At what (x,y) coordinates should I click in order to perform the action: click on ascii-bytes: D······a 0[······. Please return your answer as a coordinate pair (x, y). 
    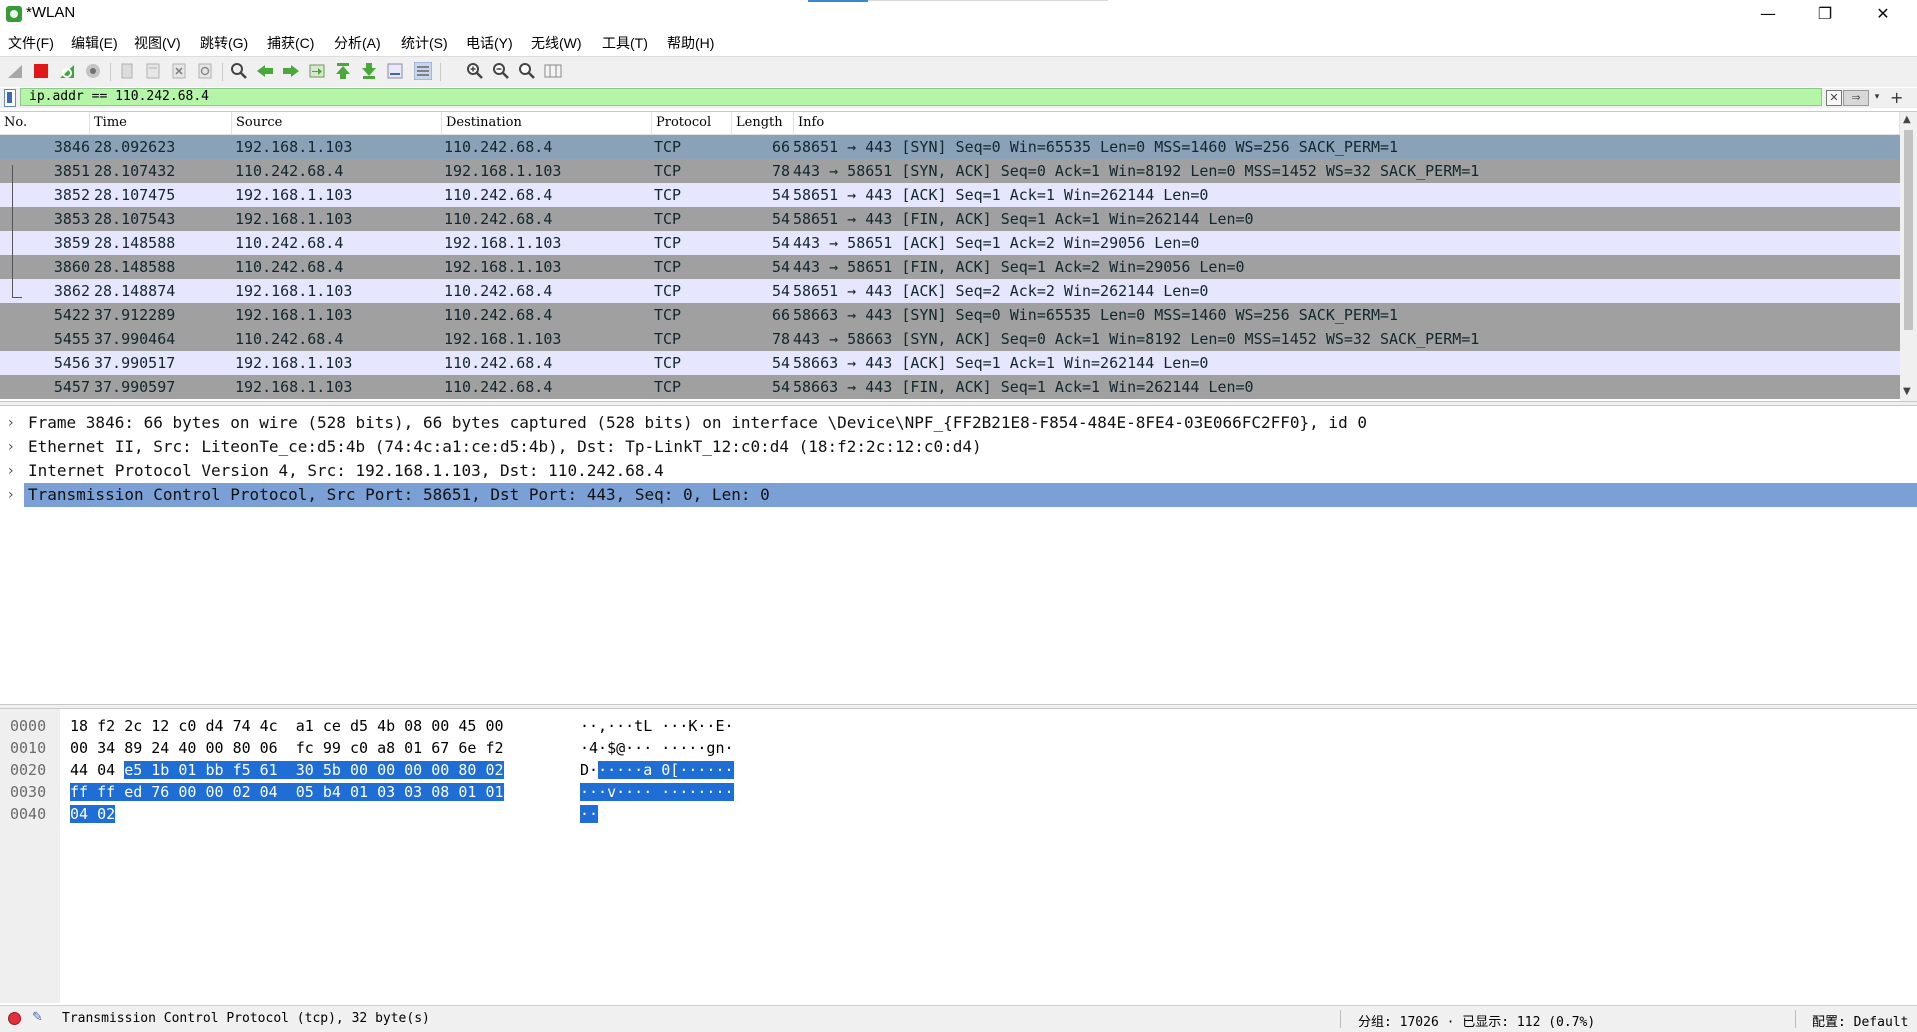
    Looking at the image, I should click on (657, 770).